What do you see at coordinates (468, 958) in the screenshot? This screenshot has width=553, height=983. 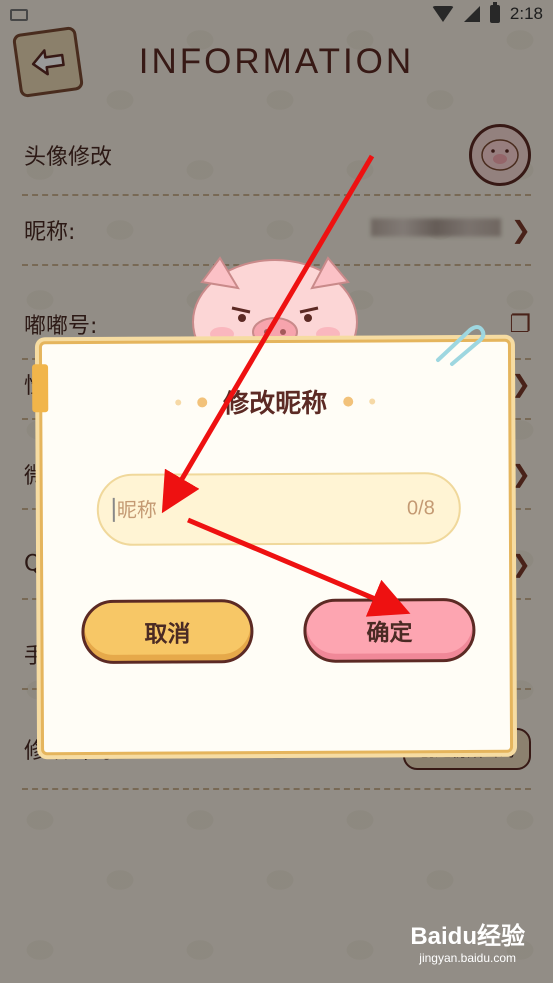 I see `watermark-sub: jingyan.baidu.com` at bounding box center [468, 958].